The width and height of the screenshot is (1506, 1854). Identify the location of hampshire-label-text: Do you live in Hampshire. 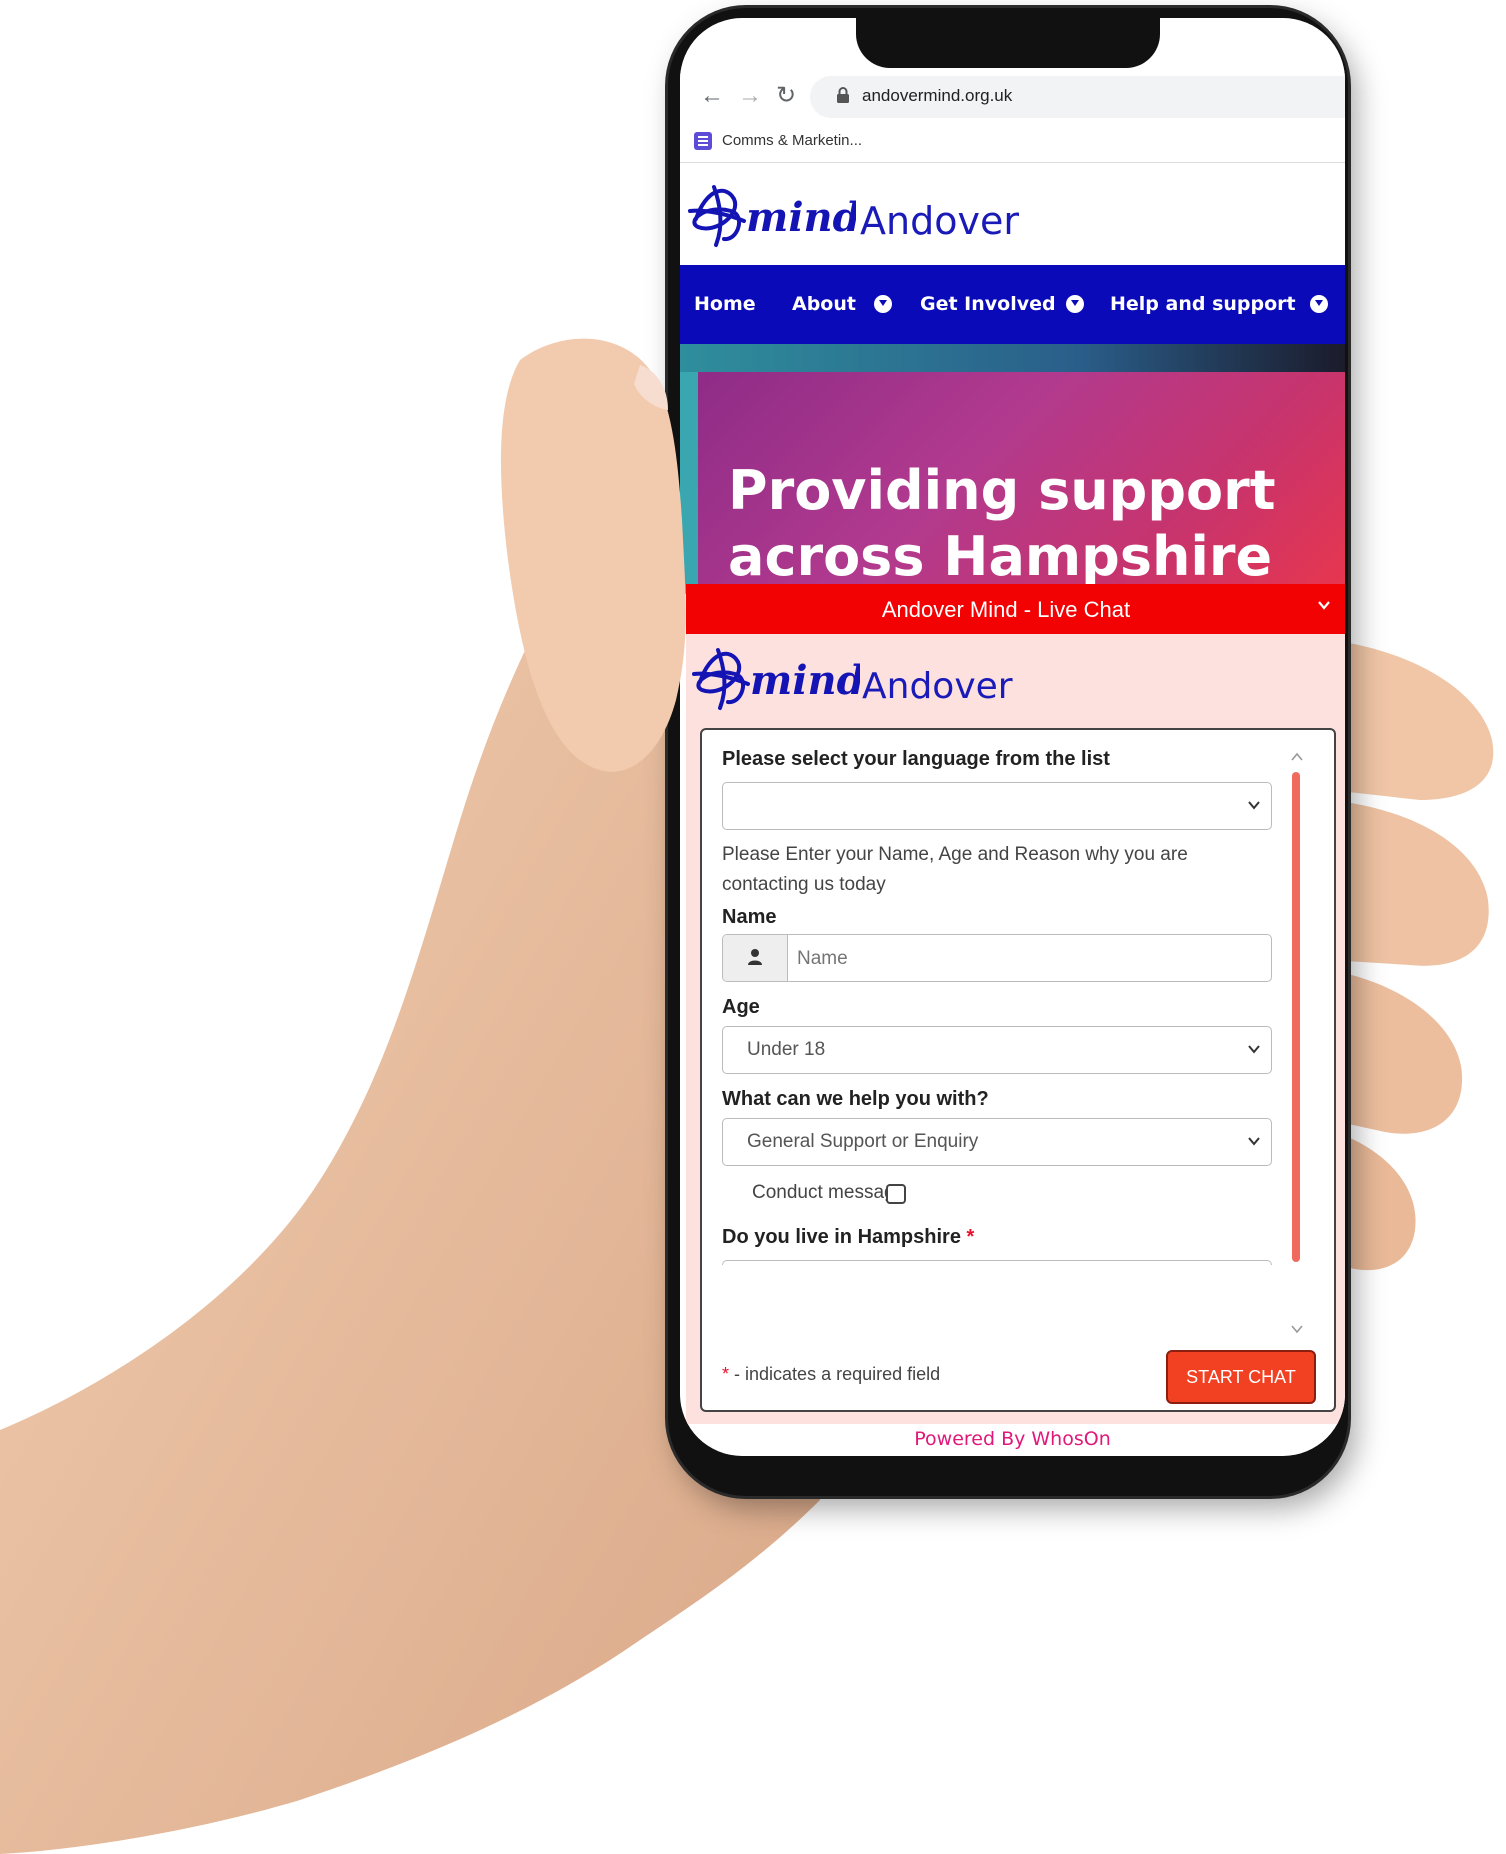
(841, 1237).